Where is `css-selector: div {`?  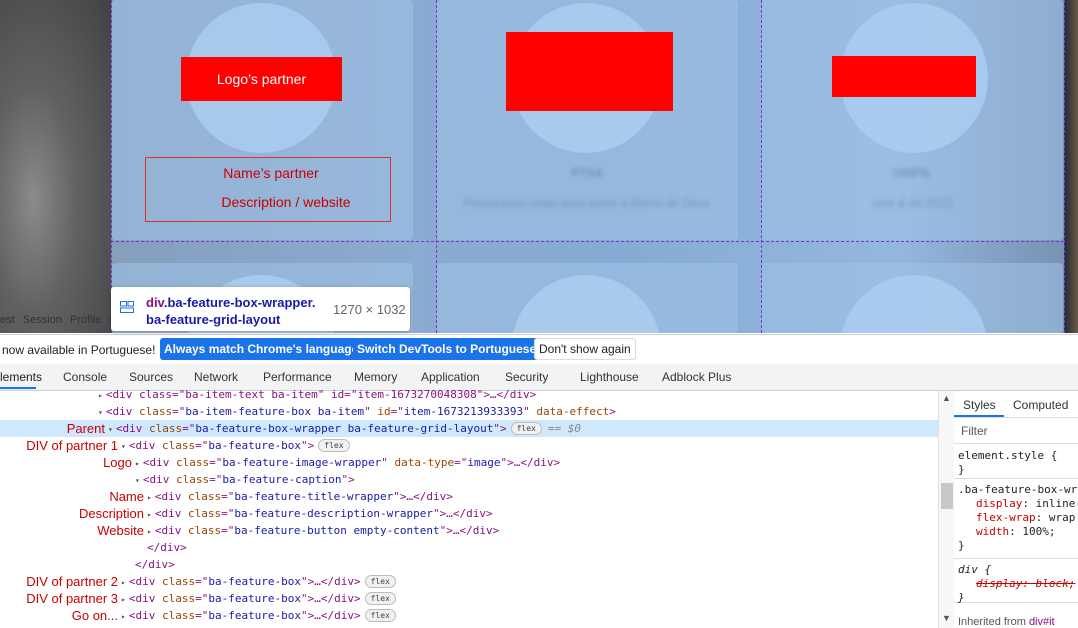
css-selector: div { is located at coordinates (975, 569).